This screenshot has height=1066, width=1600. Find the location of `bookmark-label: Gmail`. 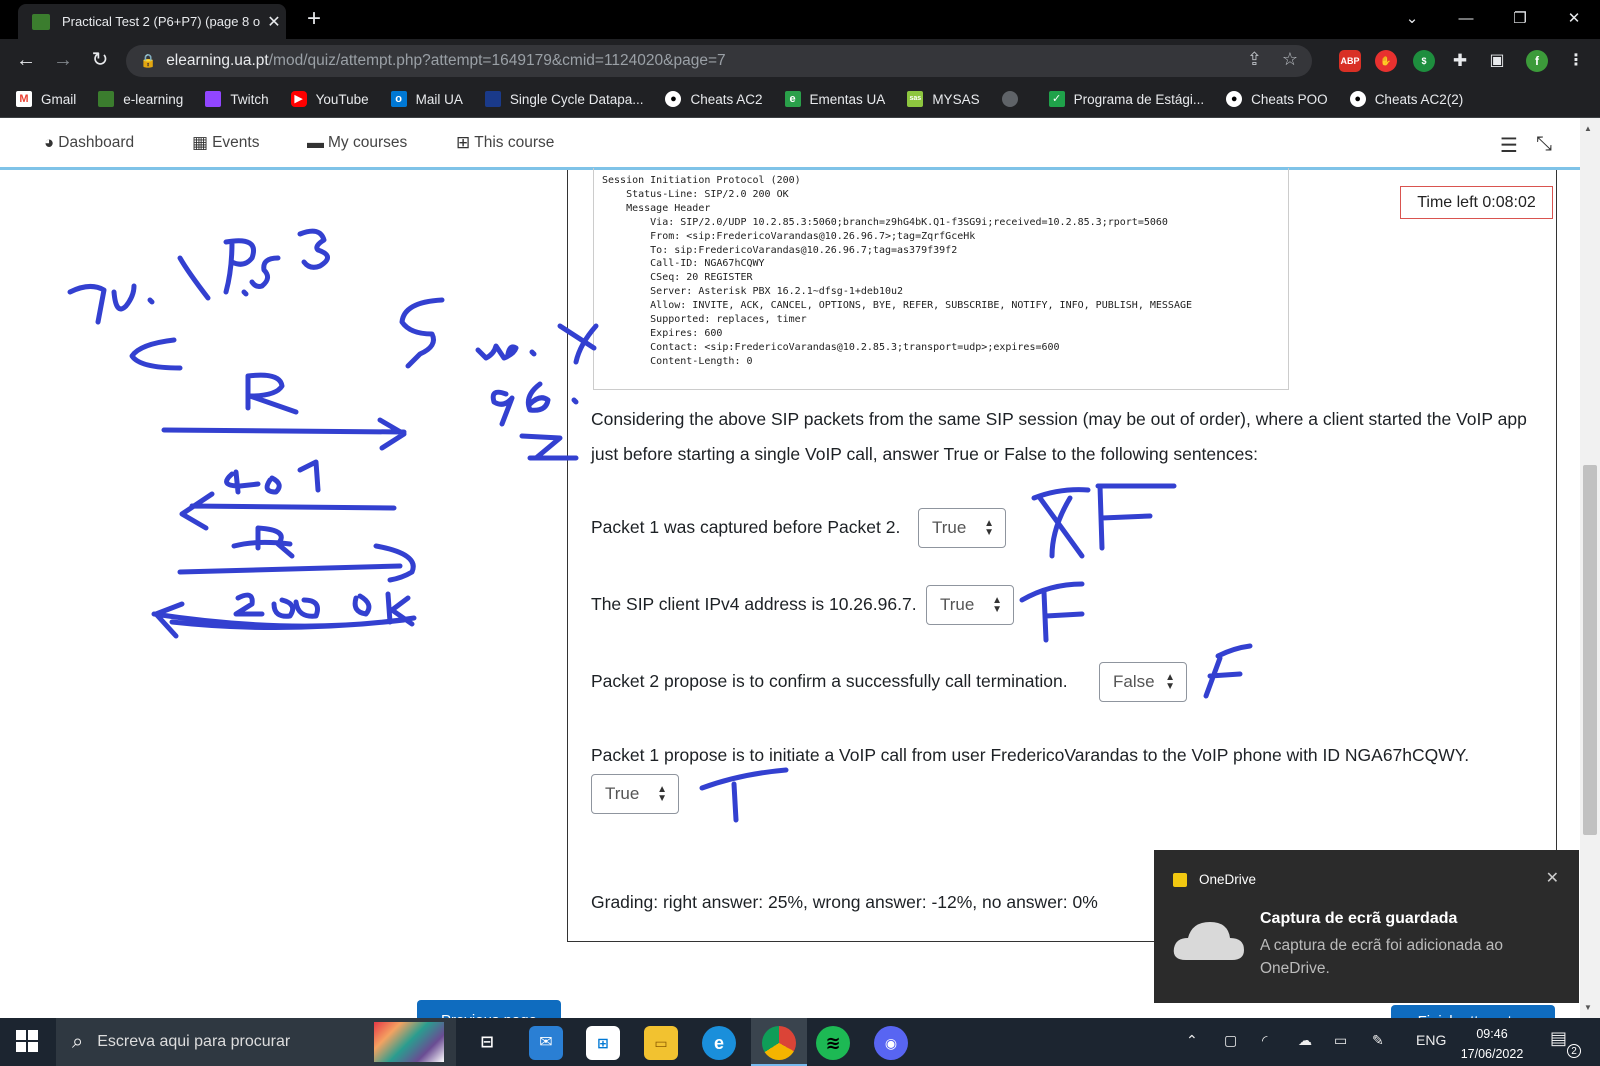

bookmark-label: Gmail is located at coordinates (59, 99).